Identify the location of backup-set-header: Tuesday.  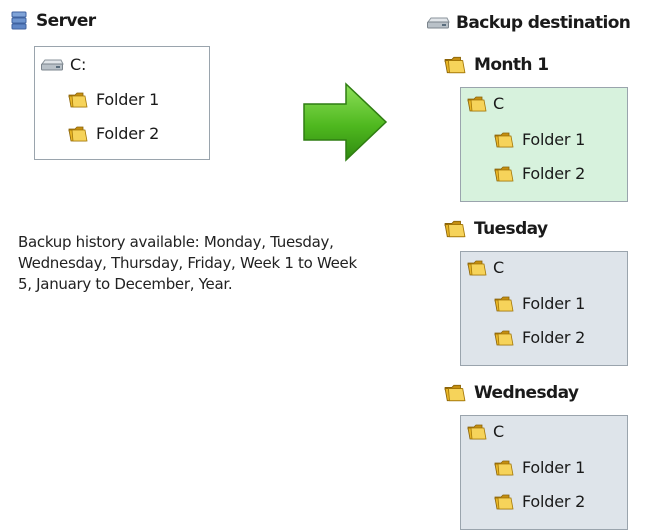
(496, 229).